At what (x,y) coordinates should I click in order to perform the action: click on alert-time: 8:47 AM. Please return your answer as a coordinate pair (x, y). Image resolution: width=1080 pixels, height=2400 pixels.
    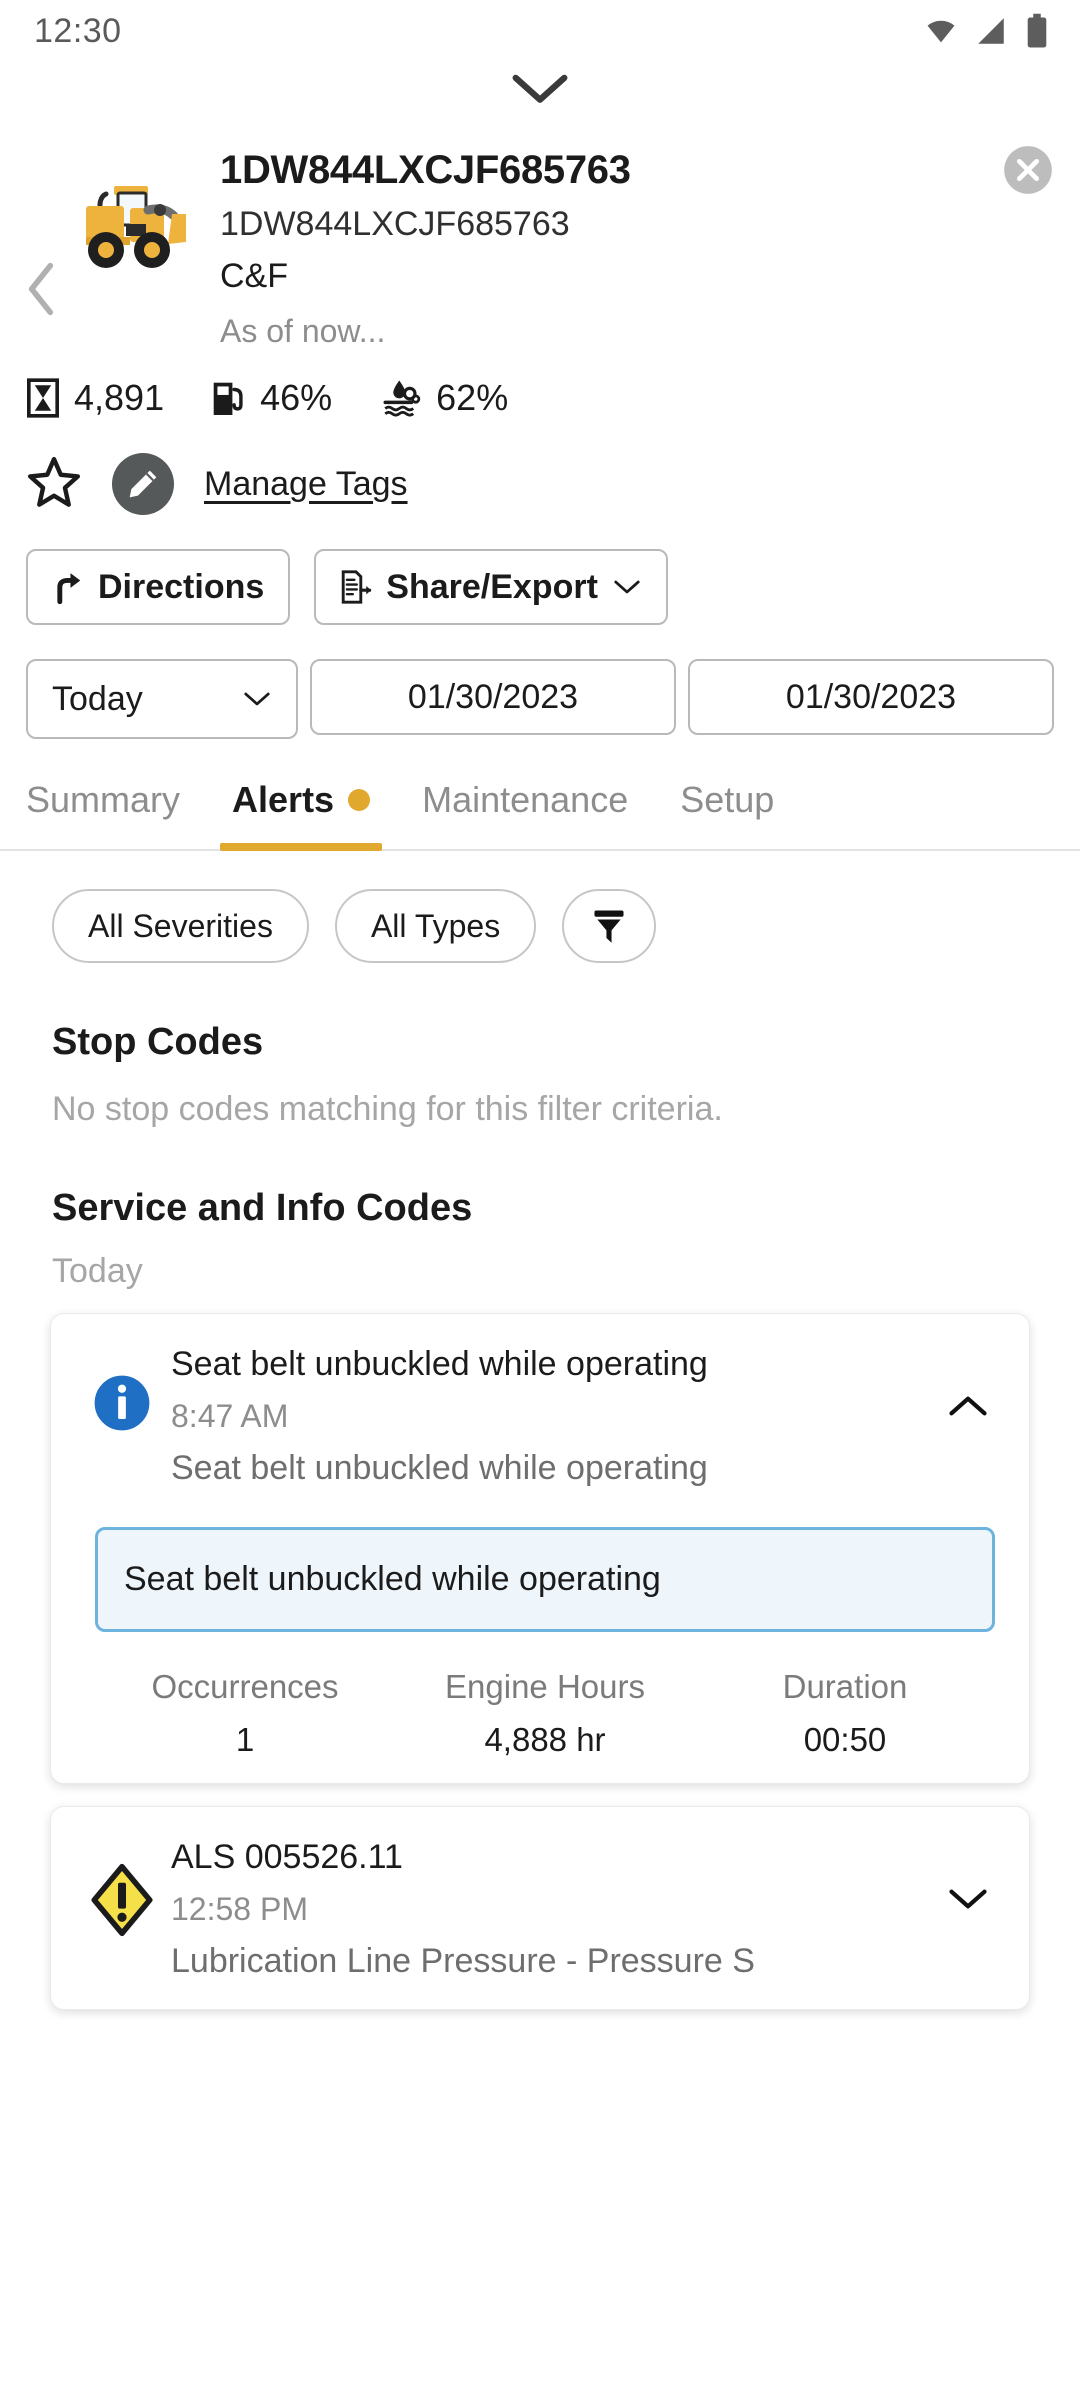
    Looking at the image, I should click on (230, 1416).